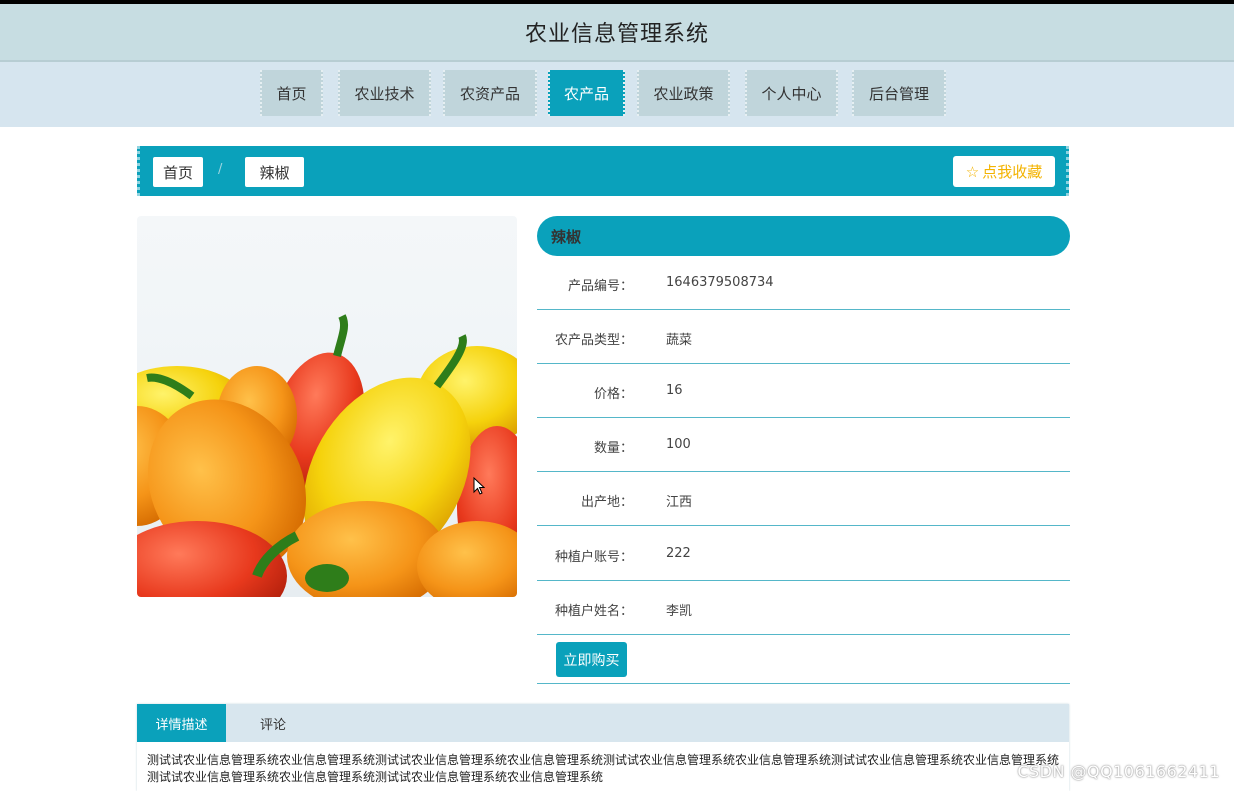 This screenshot has width=1234, height=791. What do you see at coordinates (803, 499) in the screenshot?
I see `info-row-origin: 出产地： 江西` at bounding box center [803, 499].